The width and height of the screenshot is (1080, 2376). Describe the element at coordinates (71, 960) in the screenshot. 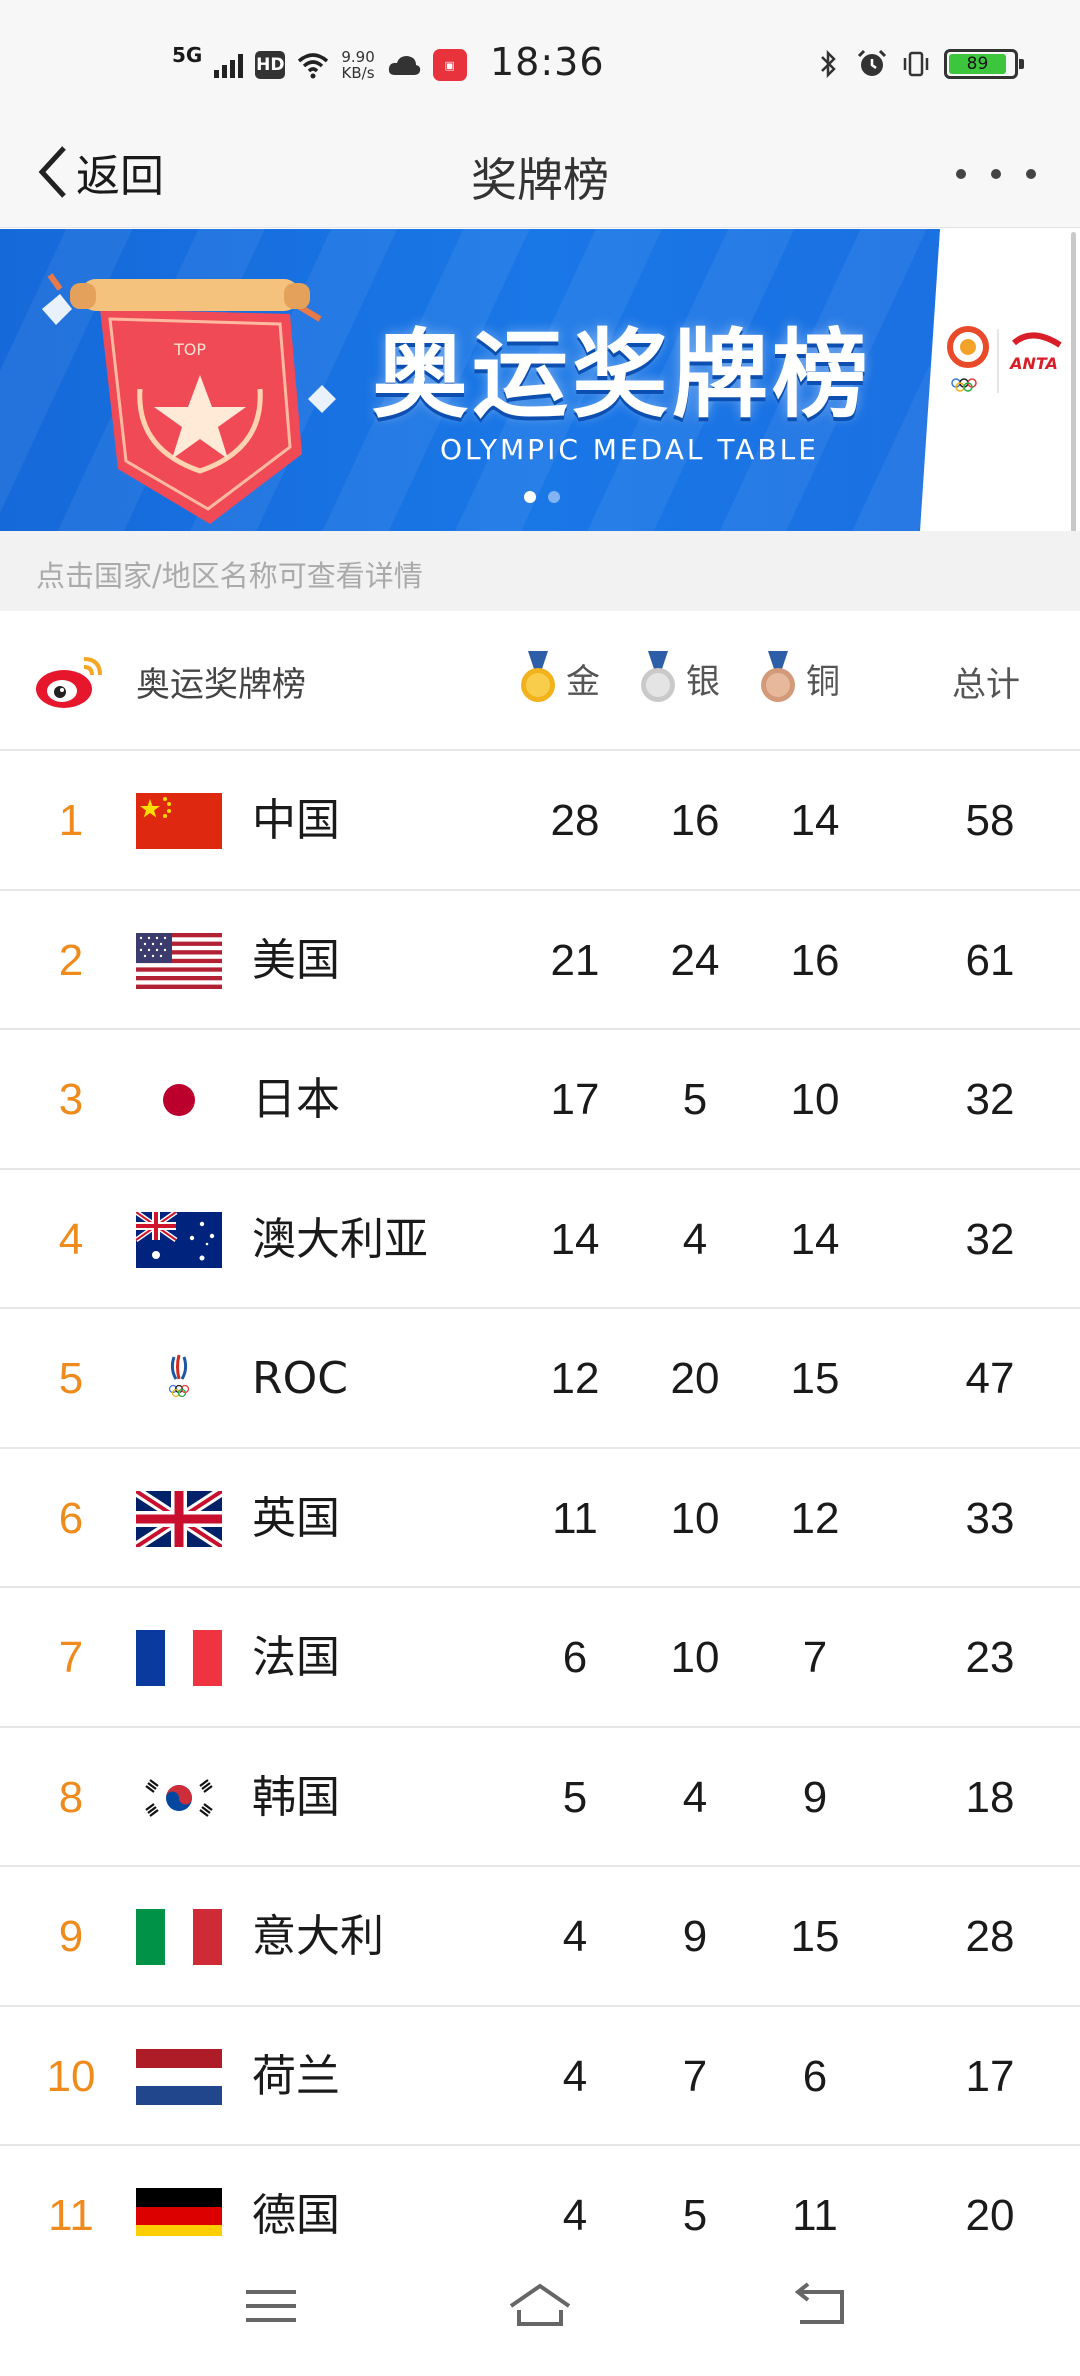

I see `rank: 2` at that location.